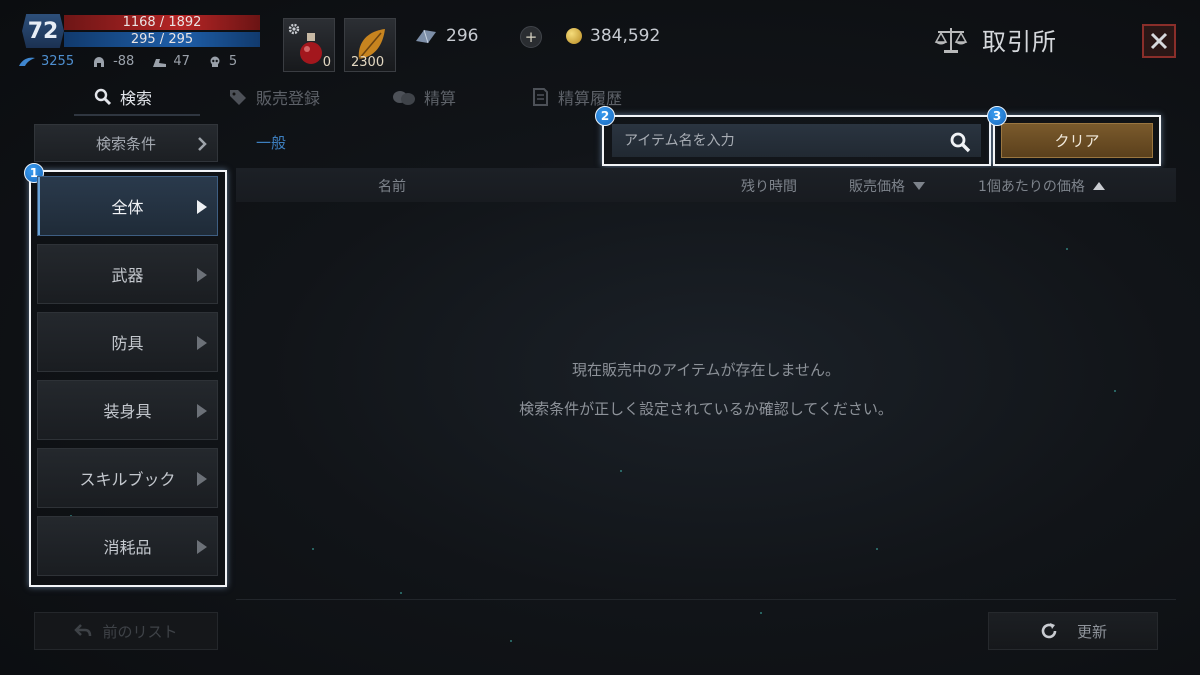 The image size is (1200, 675). I want to click on callout-badge-2: 2, so click(605, 116).